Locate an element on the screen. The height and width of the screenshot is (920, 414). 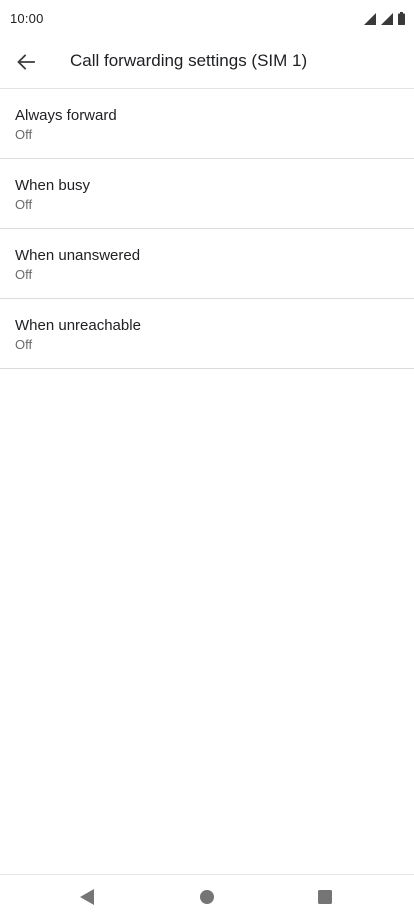
setting-when-unanswered: When unanswered Off is located at coordinates (207, 264).